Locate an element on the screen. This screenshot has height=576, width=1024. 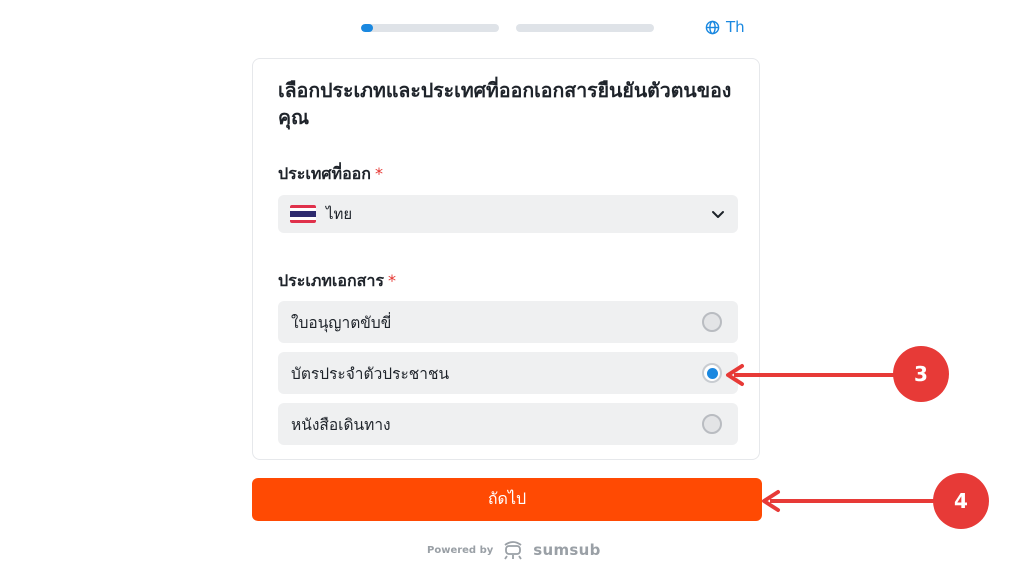
progress-steps is located at coordinates (507, 28).